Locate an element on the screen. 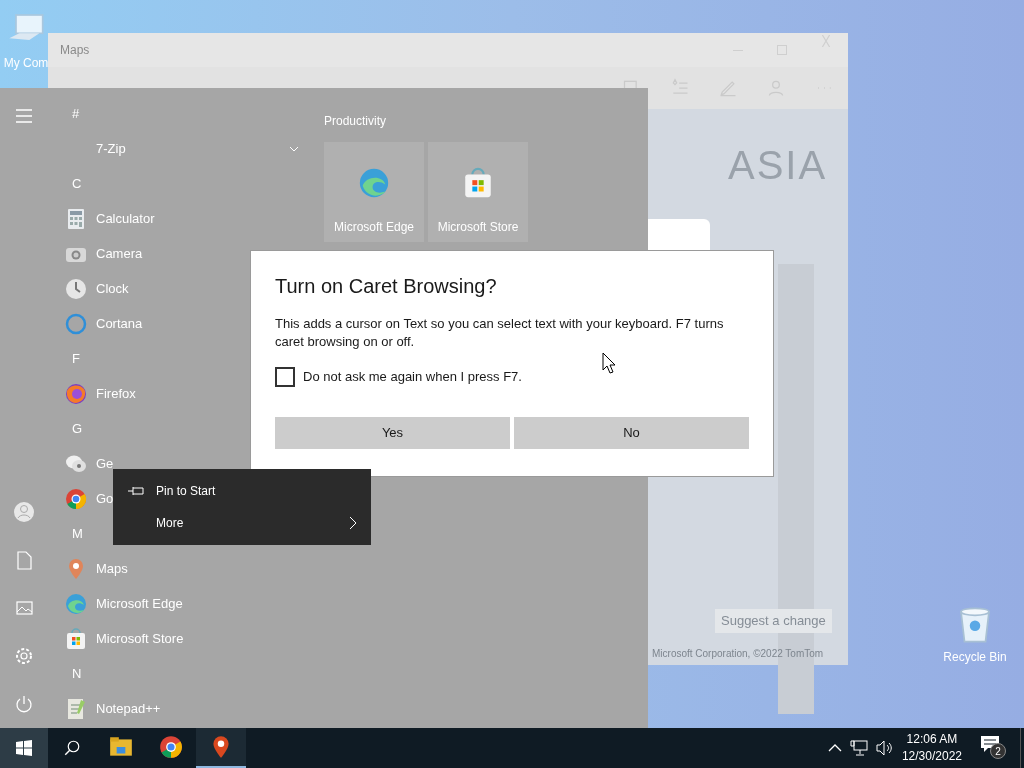 This screenshot has height=768, width=1024. notification-badge: 2 is located at coordinates (998, 751).